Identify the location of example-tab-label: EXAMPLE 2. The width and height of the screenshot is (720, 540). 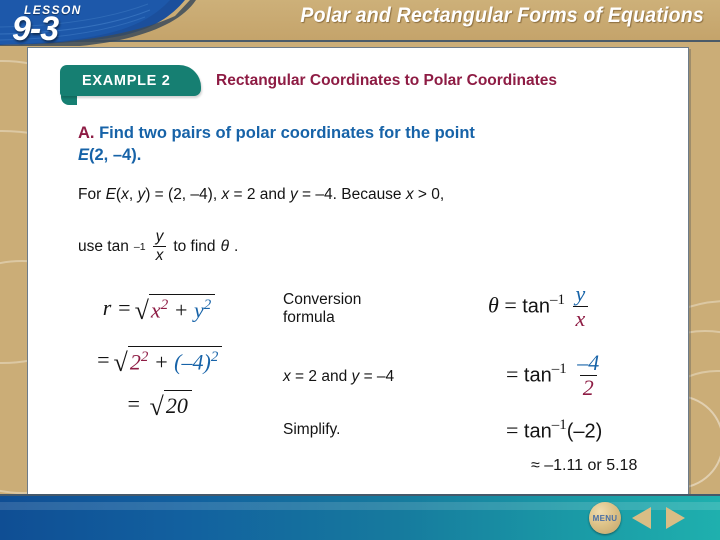
(126, 80).